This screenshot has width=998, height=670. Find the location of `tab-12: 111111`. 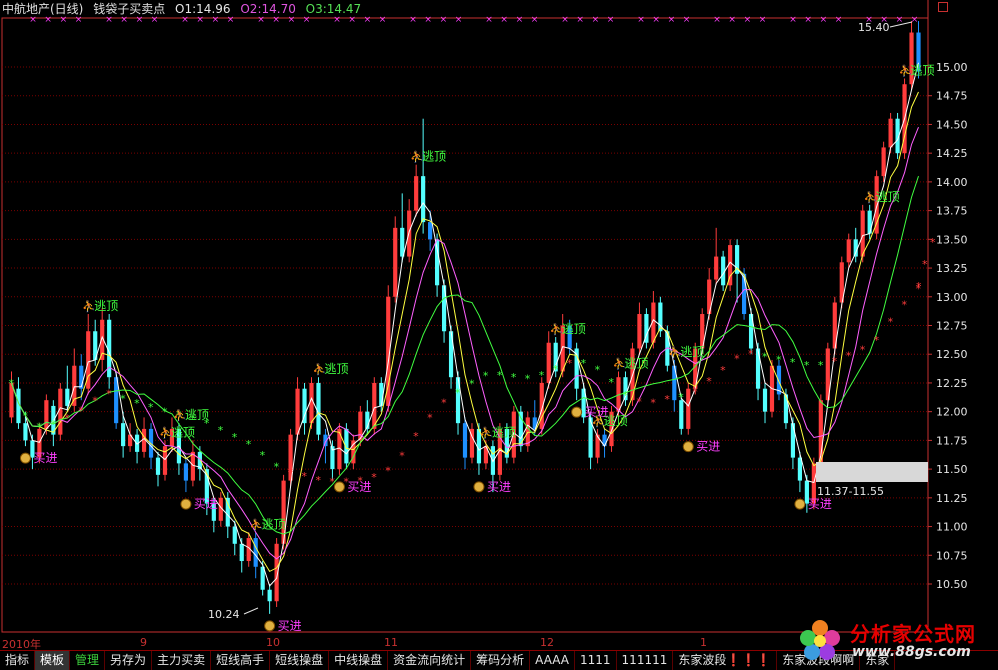

tab-12: 111111 is located at coordinates (645, 660).